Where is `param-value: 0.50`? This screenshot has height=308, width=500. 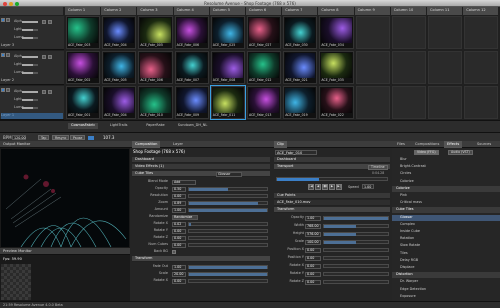
param-value: 0.50 is located at coordinates (179, 189).